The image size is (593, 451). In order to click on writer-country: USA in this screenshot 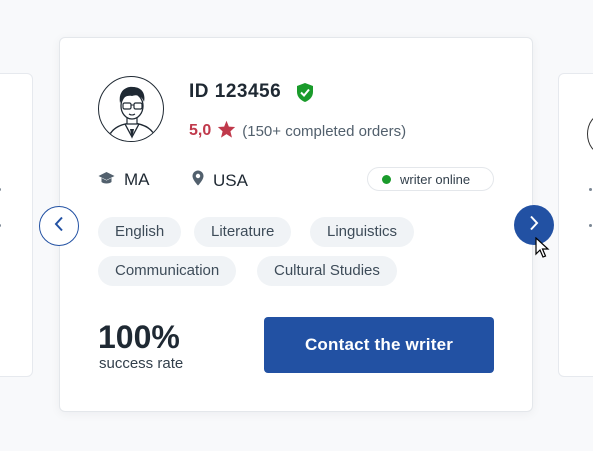, I will do `click(220, 180)`.